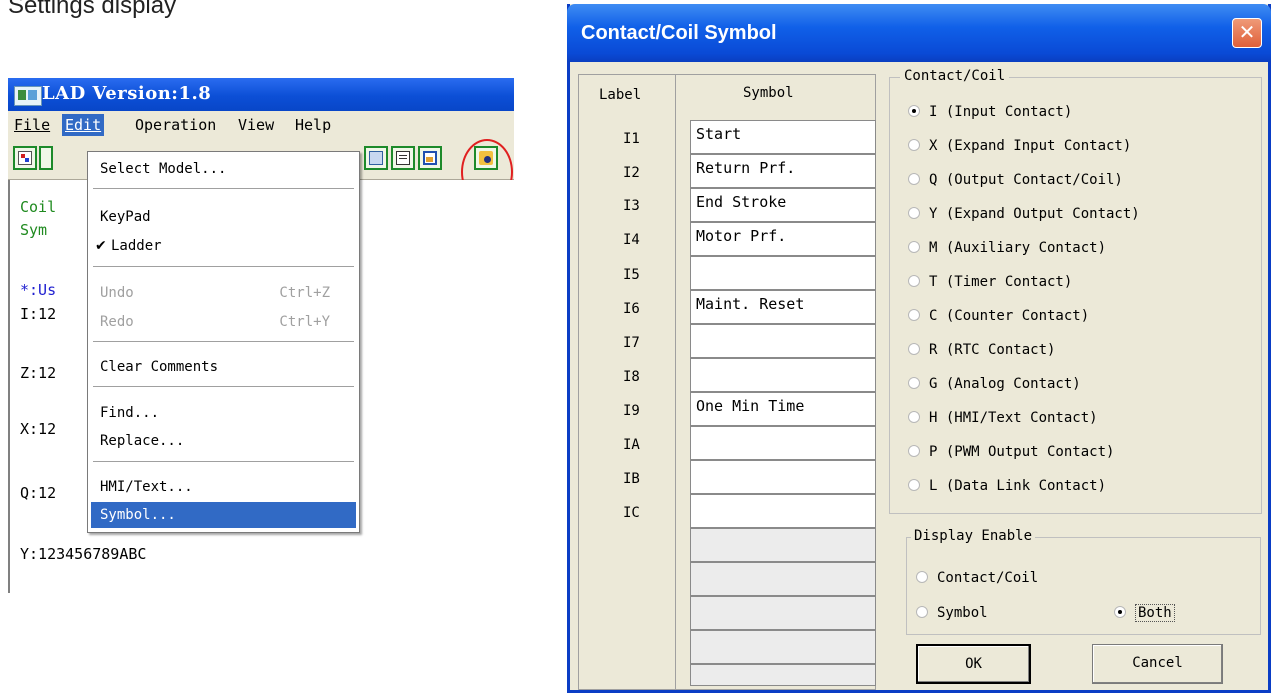  I want to click on list-icon, so click(403, 158).